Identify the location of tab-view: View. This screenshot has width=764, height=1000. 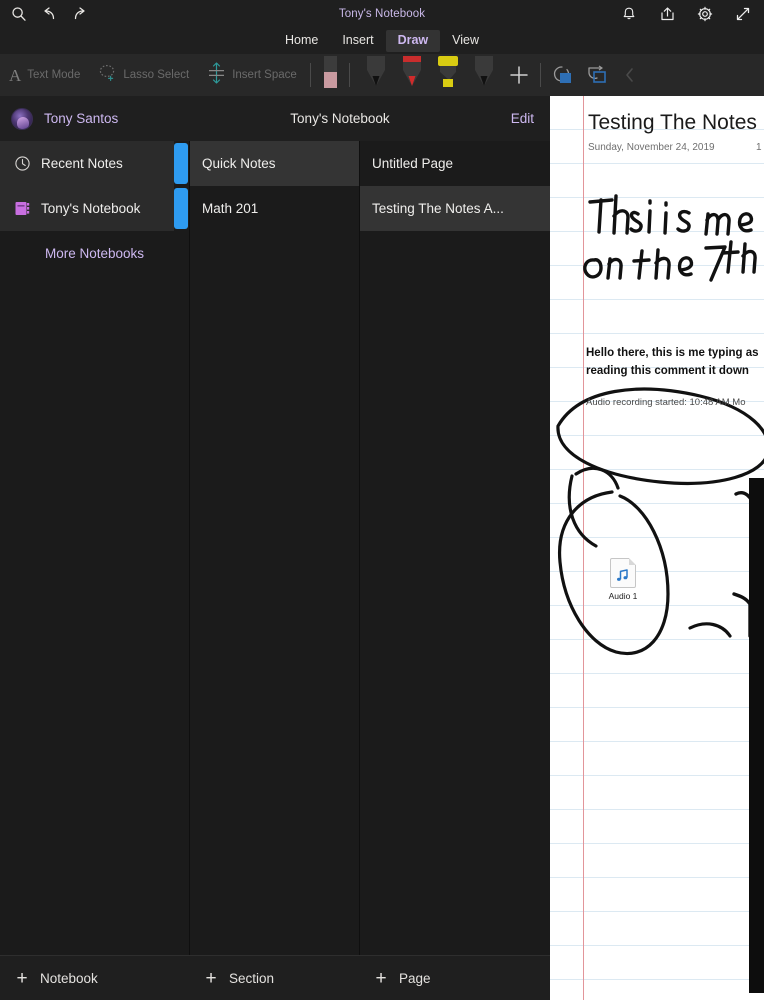
(465, 41).